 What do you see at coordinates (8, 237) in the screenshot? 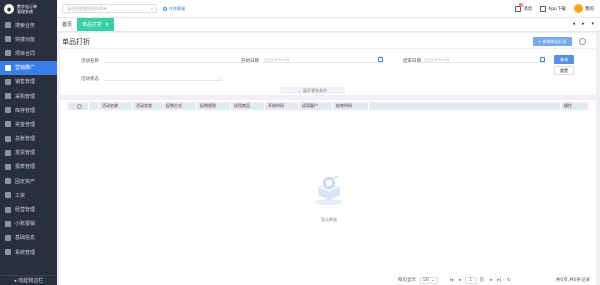
I see `info-icon` at bounding box center [8, 237].